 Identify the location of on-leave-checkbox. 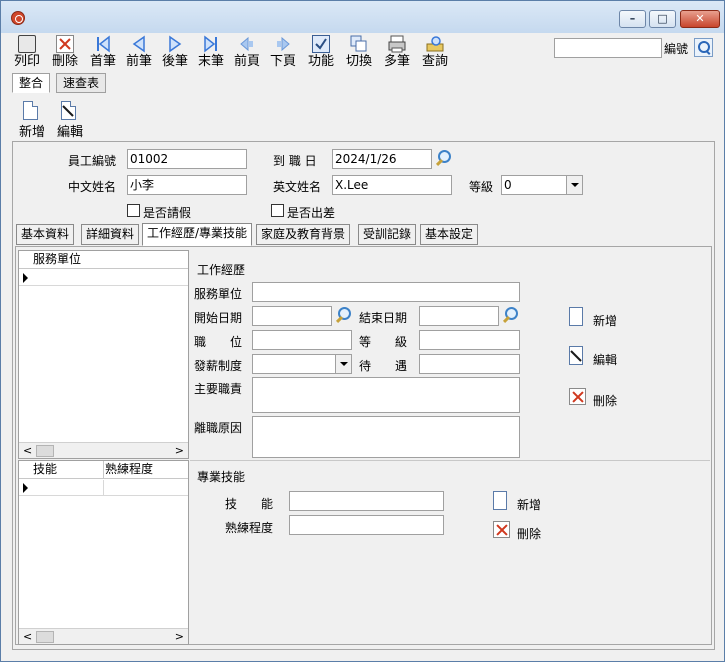
(133, 210).